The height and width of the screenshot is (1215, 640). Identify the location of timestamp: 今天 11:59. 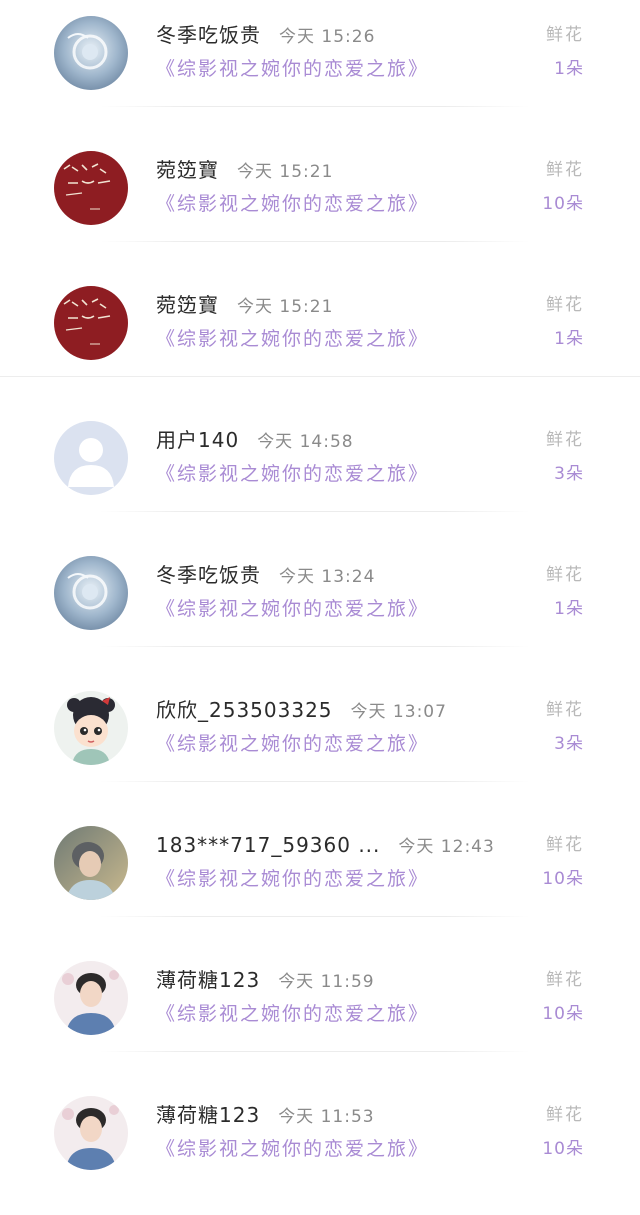
(326, 982).